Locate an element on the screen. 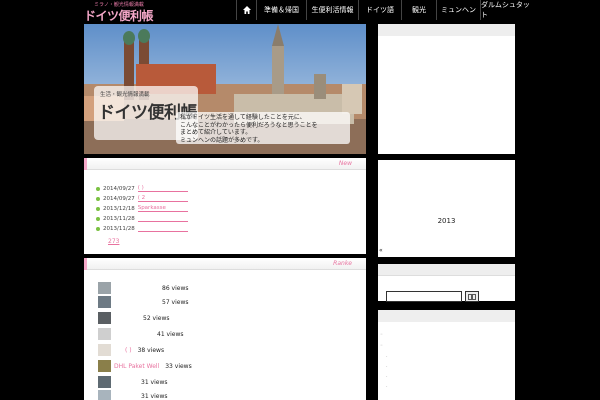 The width and height of the screenshot is (600, 400). sidebar-widget-bottom: ◦ ◦ · · · · is located at coordinates (446, 355).